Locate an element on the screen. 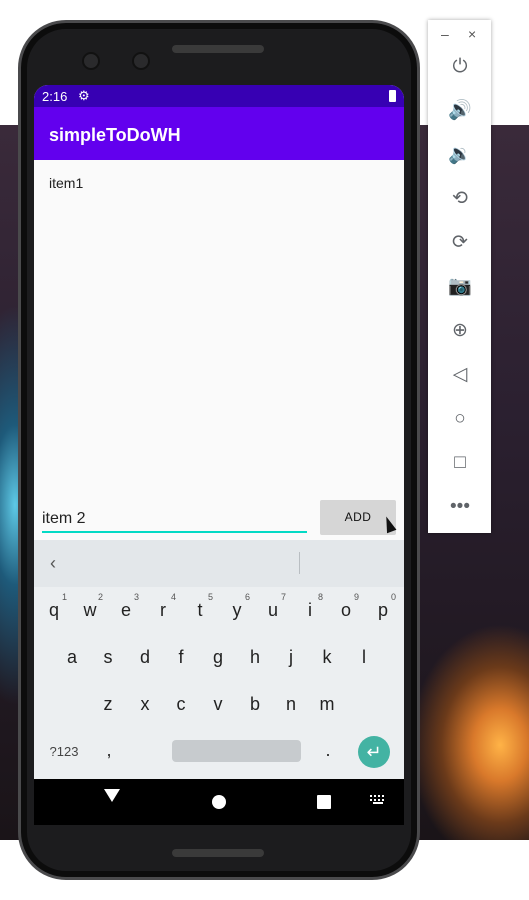  key-g: g is located at coordinates (218, 657).